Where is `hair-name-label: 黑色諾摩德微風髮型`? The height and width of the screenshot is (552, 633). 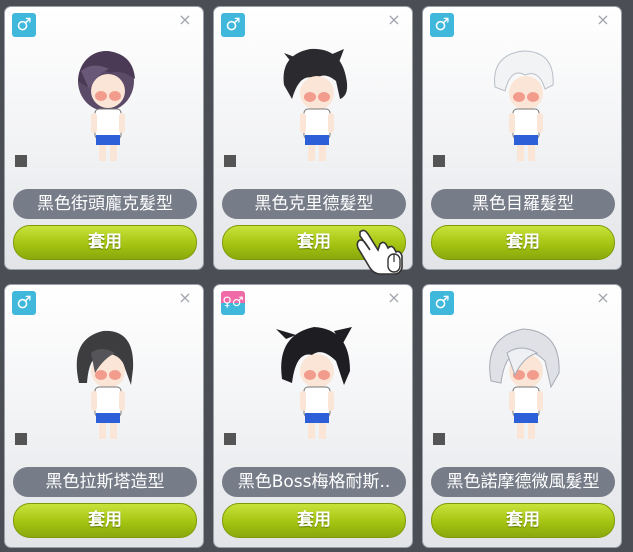 hair-name-label: 黑色諾摩德微風髮型 is located at coordinates (523, 482).